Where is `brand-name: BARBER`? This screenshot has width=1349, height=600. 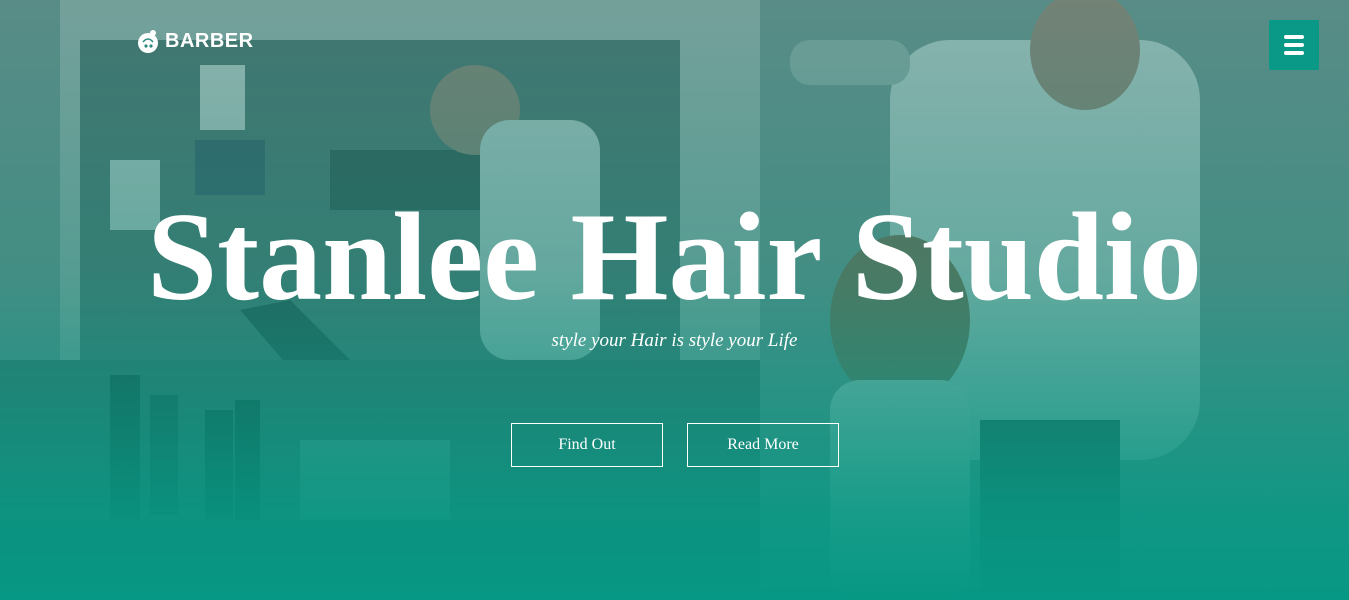
brand-name: BARBER is located at coordinates (209, 40).